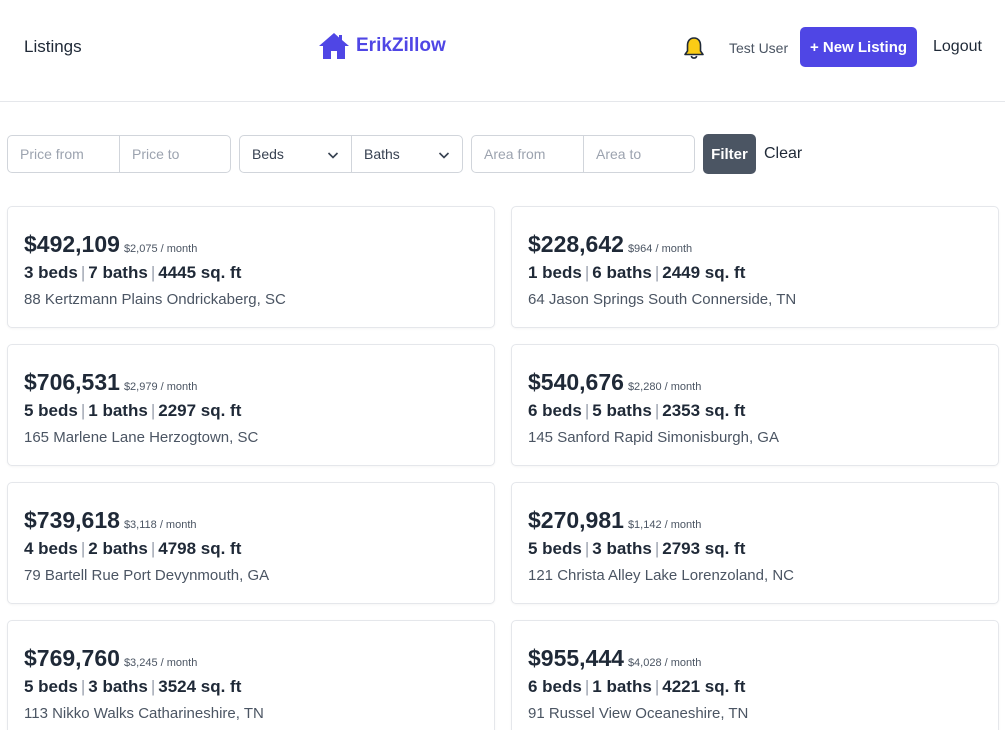 Image resolution: width=1005 pixels, height=730 pixels. What do you see at coordinates (51, 272) in the screenshot?
I see `listing-beds: 3 beds` at bounding box center [51, 272].